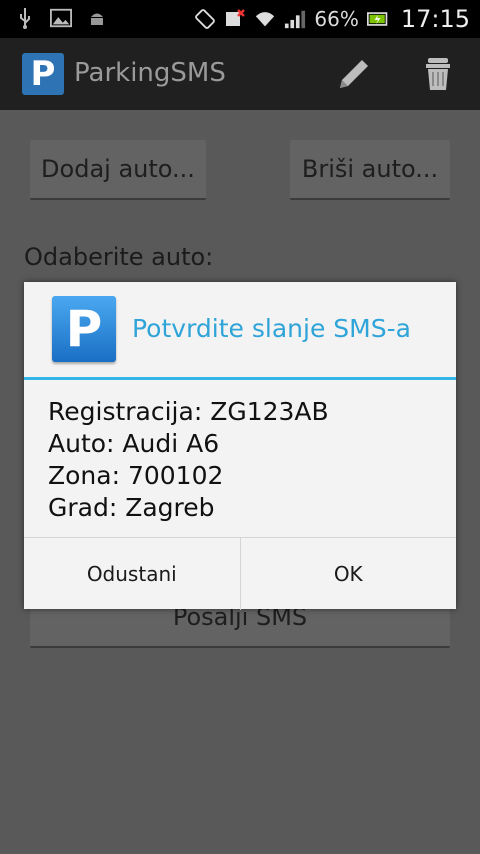  I want to click on signal-icon, so click(295, 19).